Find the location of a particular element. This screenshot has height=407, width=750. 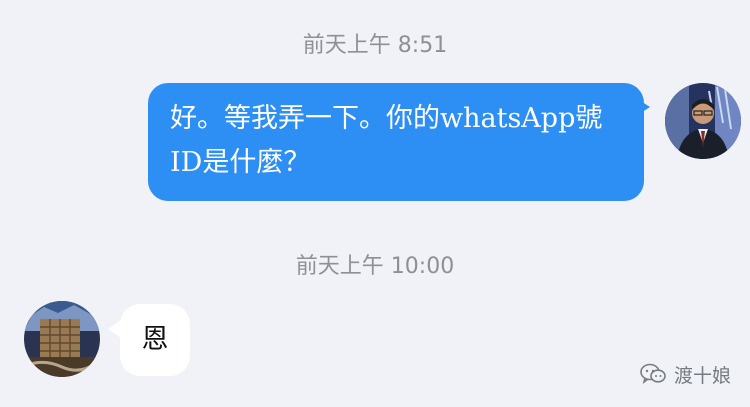

user-photo-icon is located at coordinates (703, 121).